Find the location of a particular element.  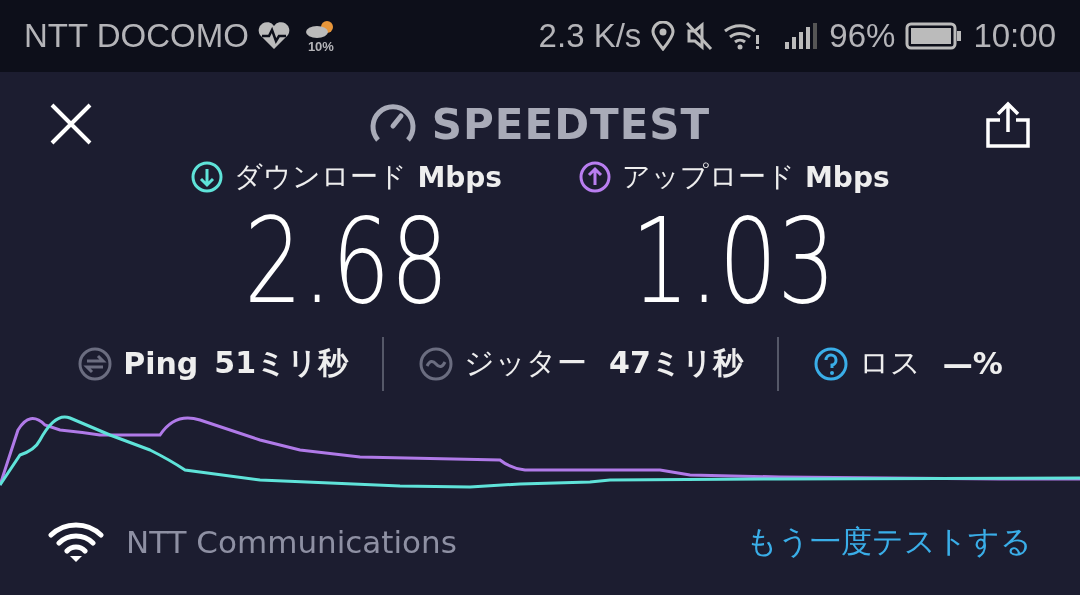

speed-value: 1.03 is located at coordinates (734, 262).